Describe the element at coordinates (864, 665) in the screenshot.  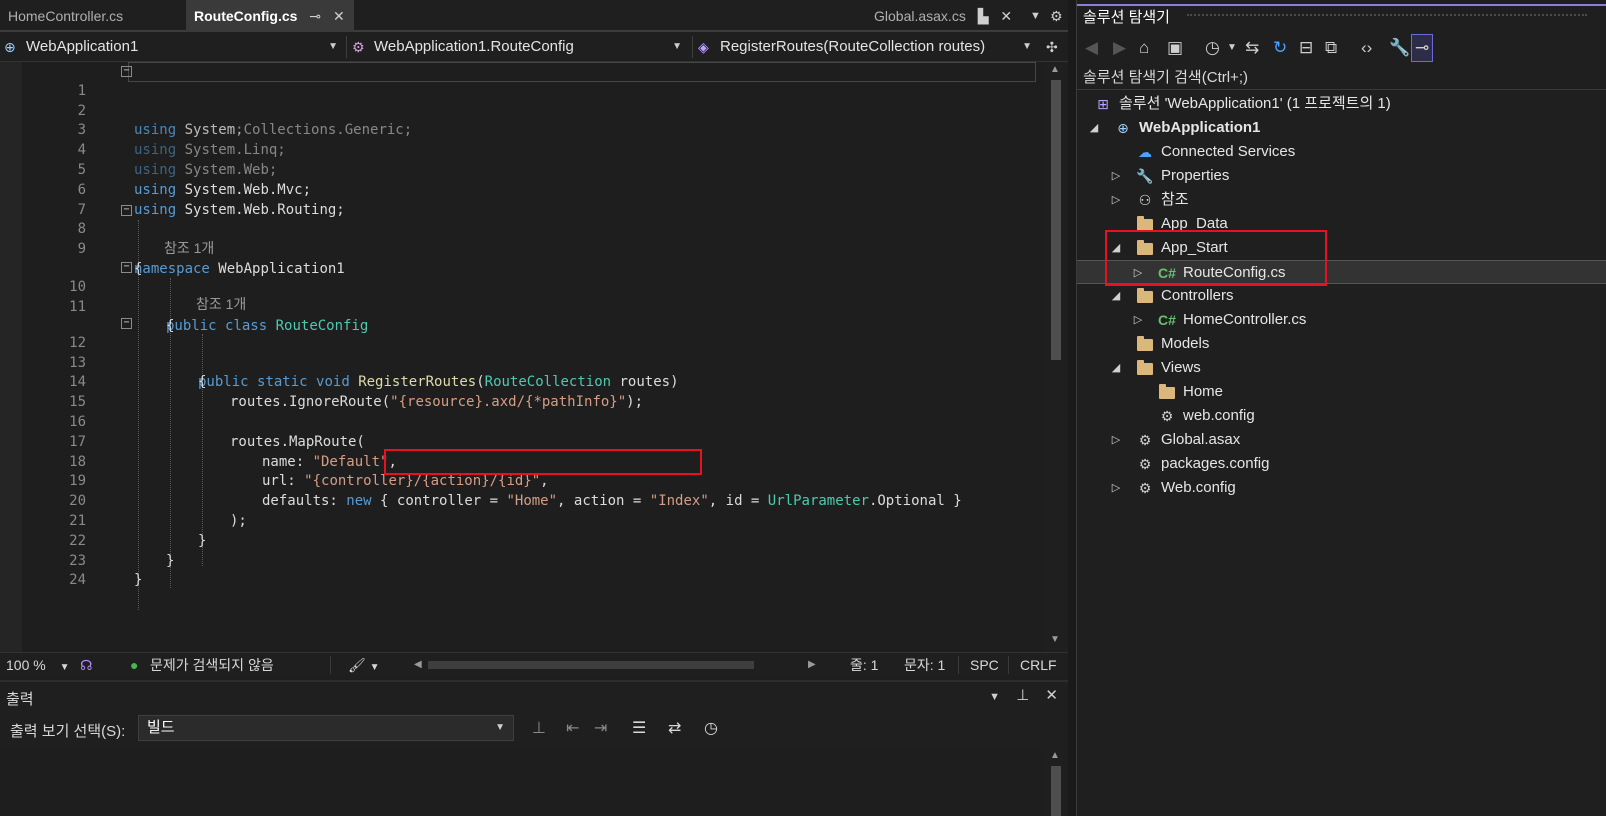
I see `line-indicator: 줄: 1` at that location.